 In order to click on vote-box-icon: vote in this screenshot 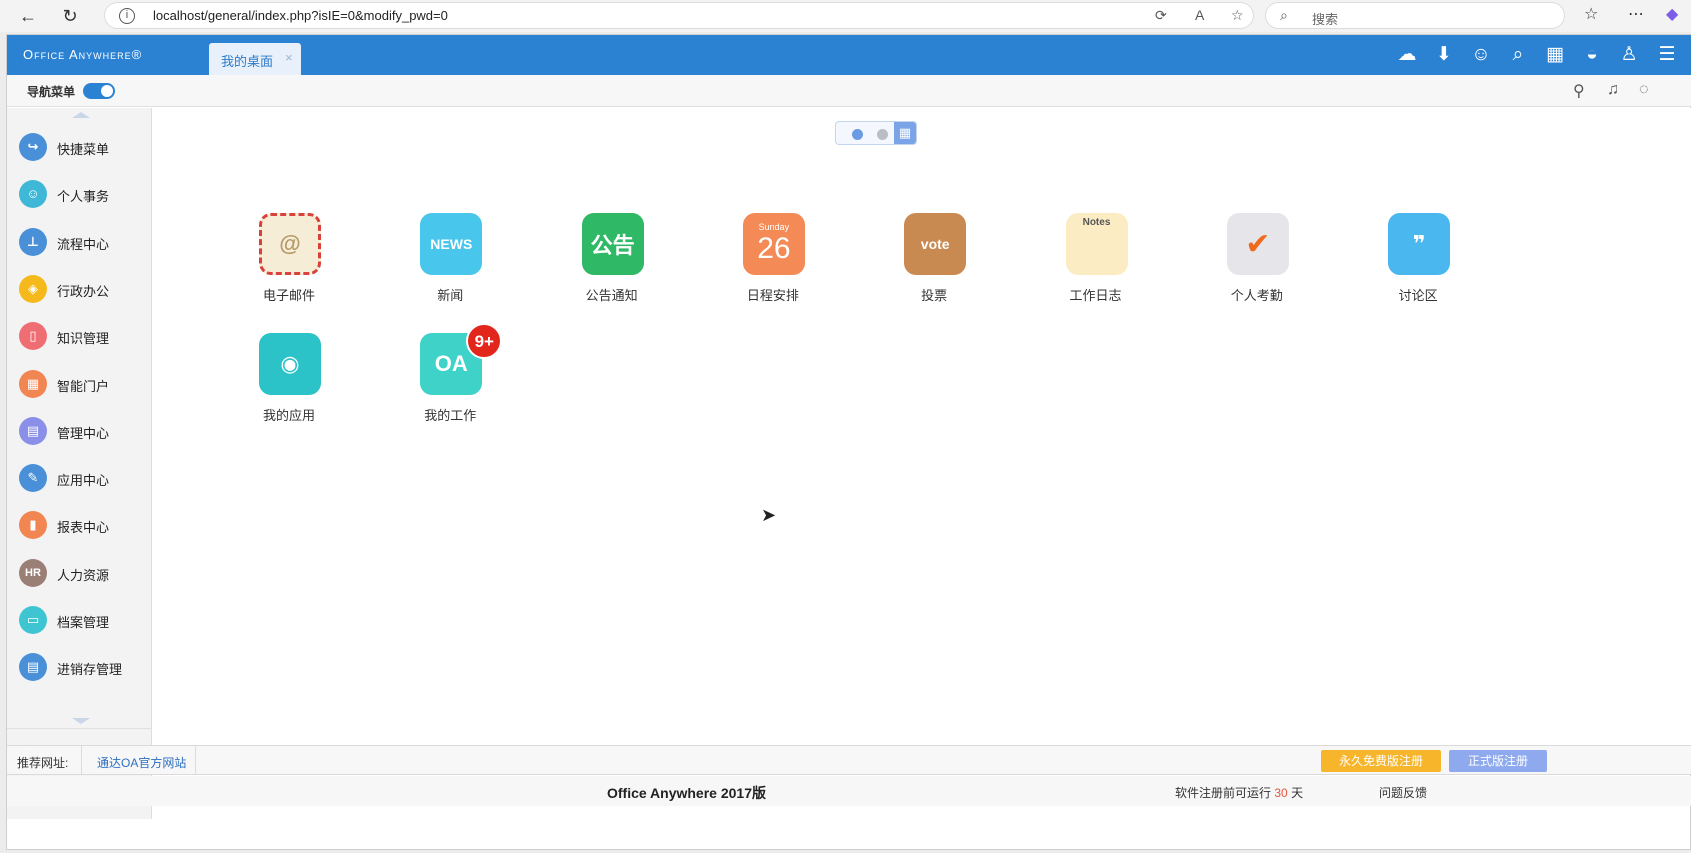, I will do `click(935, 244)`.